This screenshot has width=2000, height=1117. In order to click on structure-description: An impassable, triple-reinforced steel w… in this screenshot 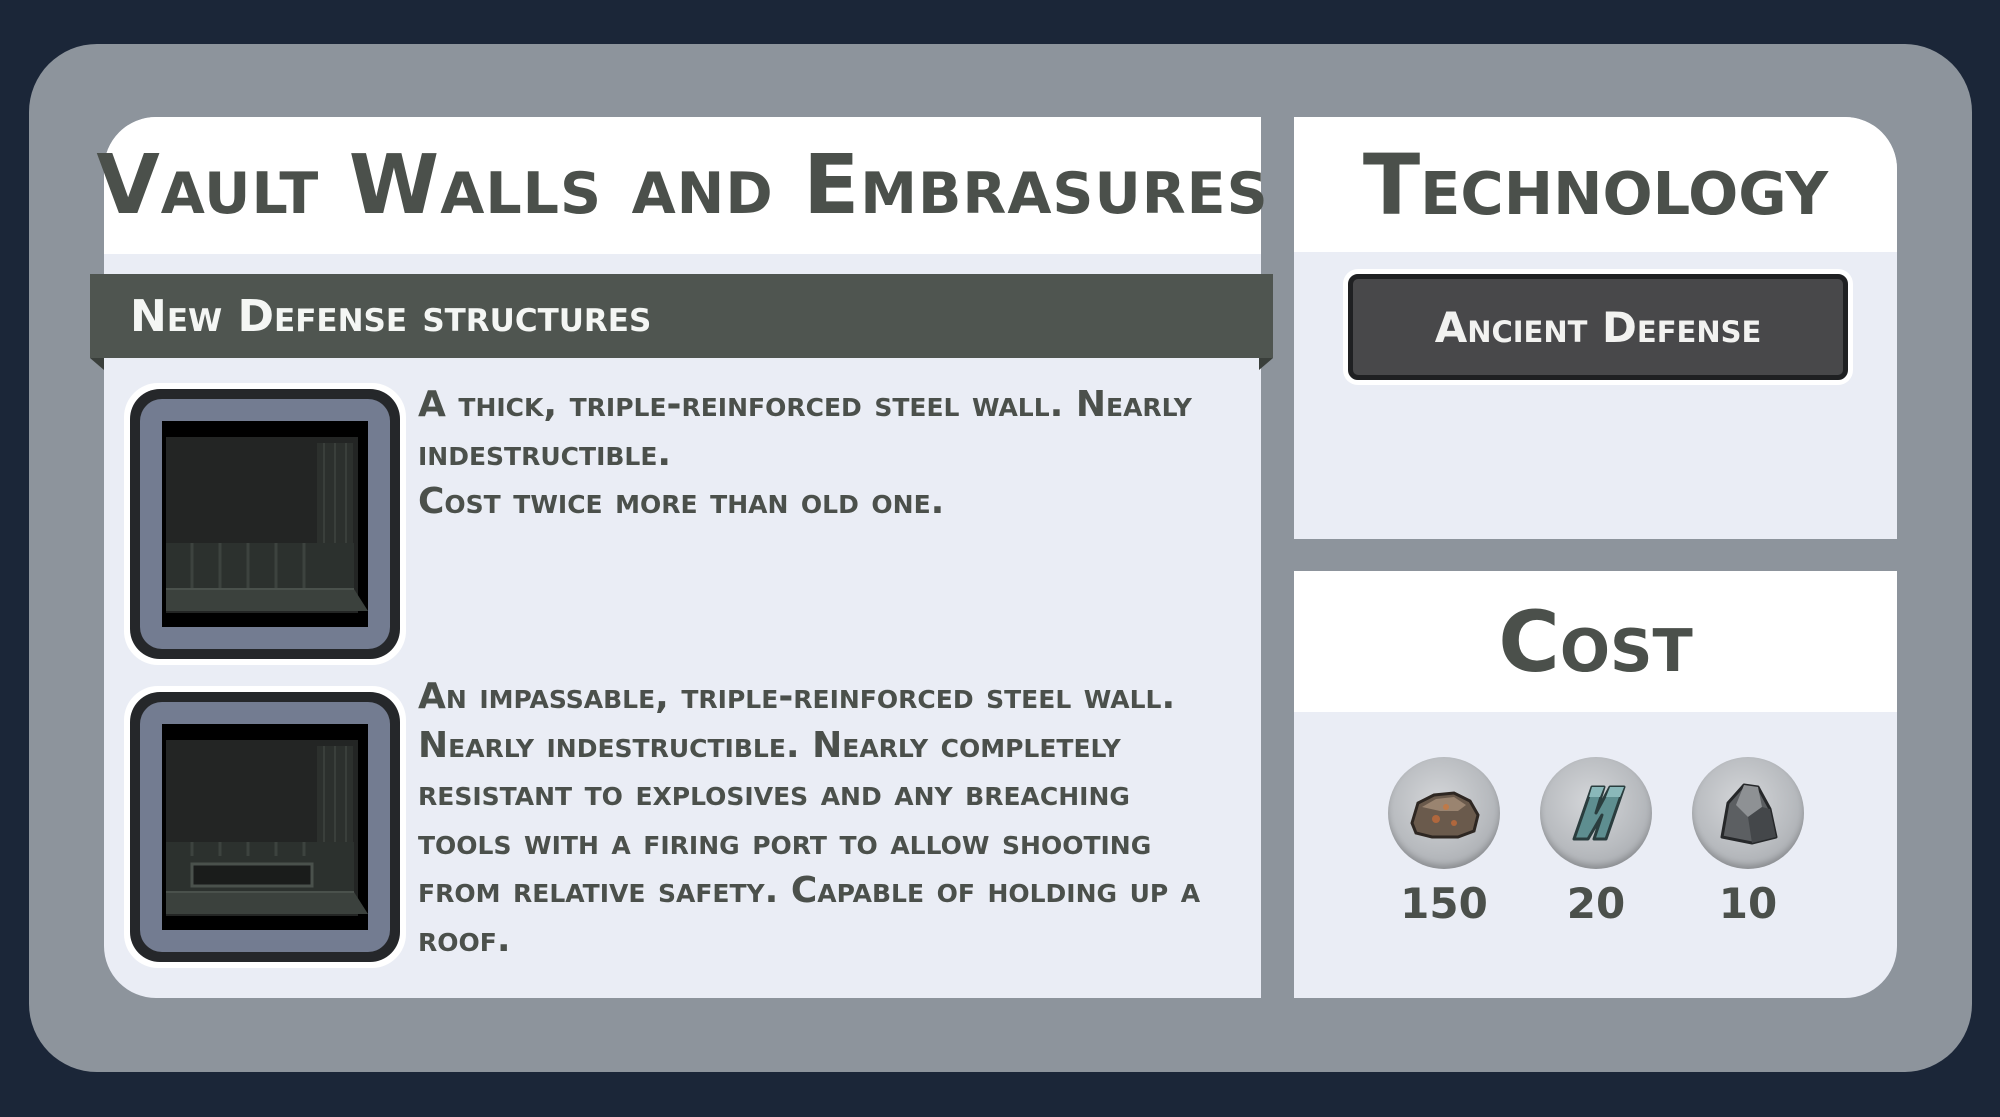, I will do `click(809, 818)`.